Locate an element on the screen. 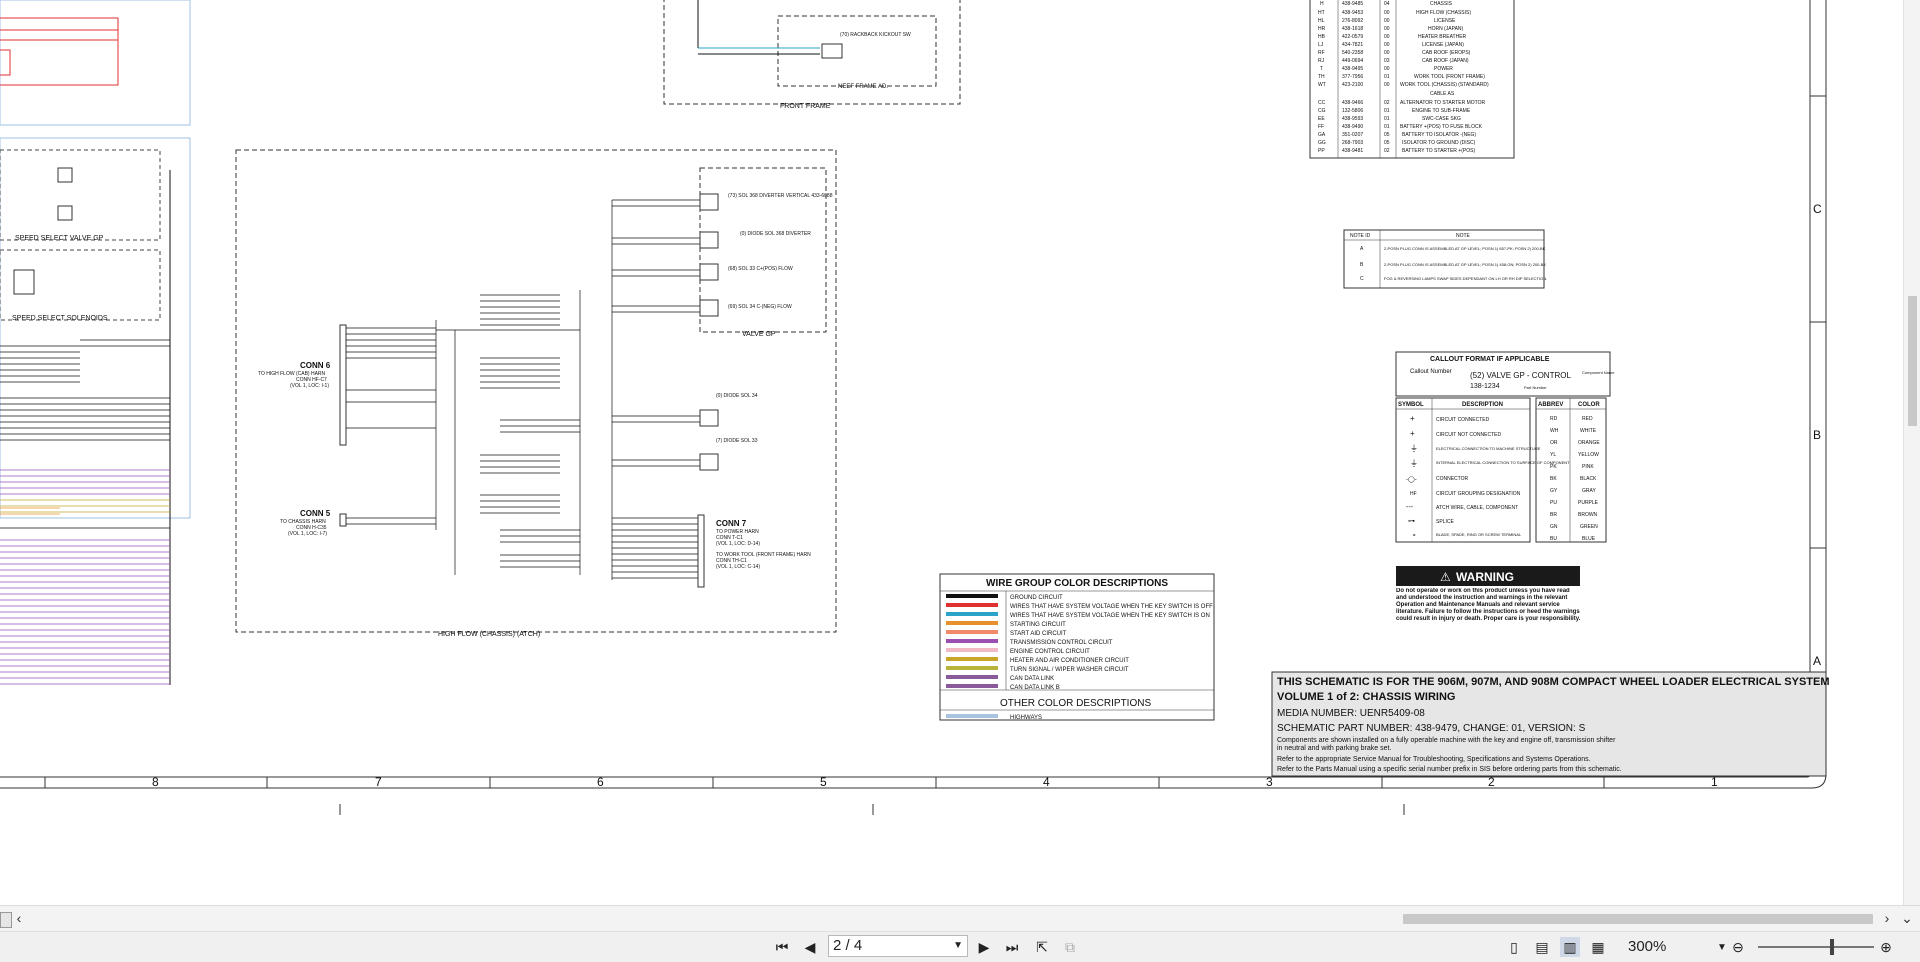 This screenshot has height=962, width=1920. insert-icon: ⧉ is located at coordinates (1070, 946).